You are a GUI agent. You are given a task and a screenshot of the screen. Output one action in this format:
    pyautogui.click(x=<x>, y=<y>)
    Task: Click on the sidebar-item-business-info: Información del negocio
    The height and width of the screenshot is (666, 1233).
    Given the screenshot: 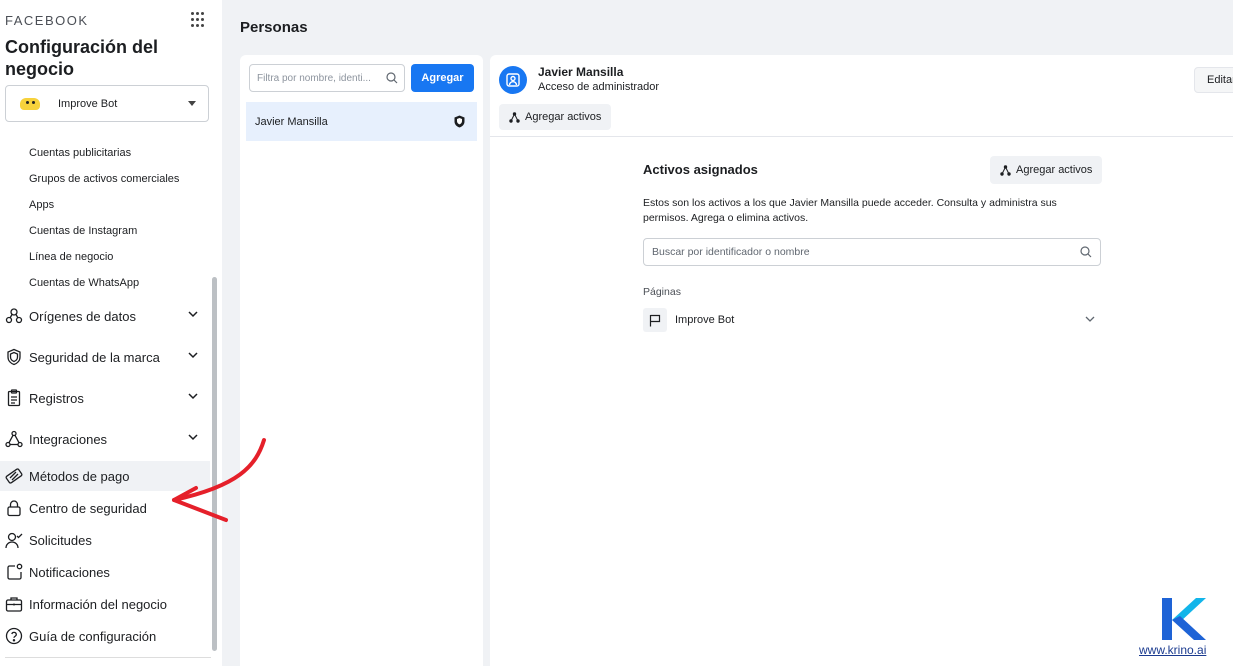 What is the action you would take?
    pyautogui.click(x=105, y=604)
    